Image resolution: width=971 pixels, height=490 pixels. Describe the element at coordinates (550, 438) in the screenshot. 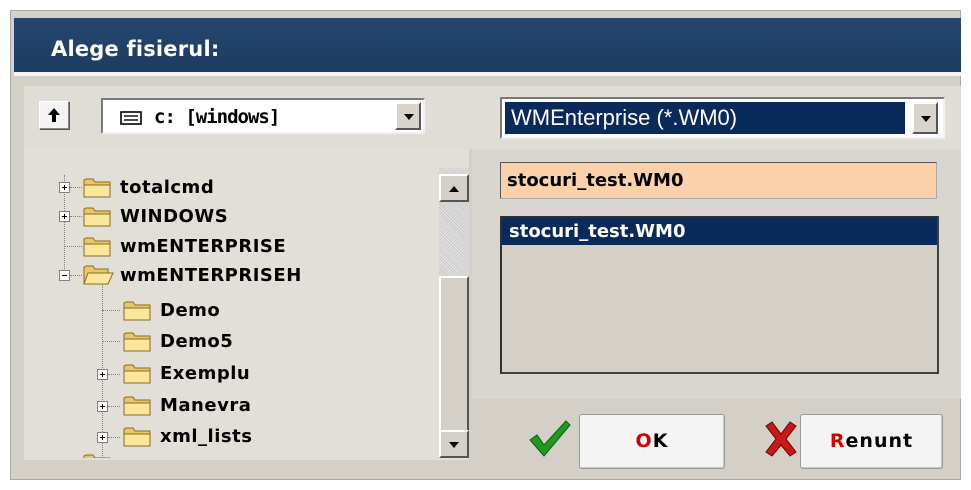

I see `check-icon` at that location.